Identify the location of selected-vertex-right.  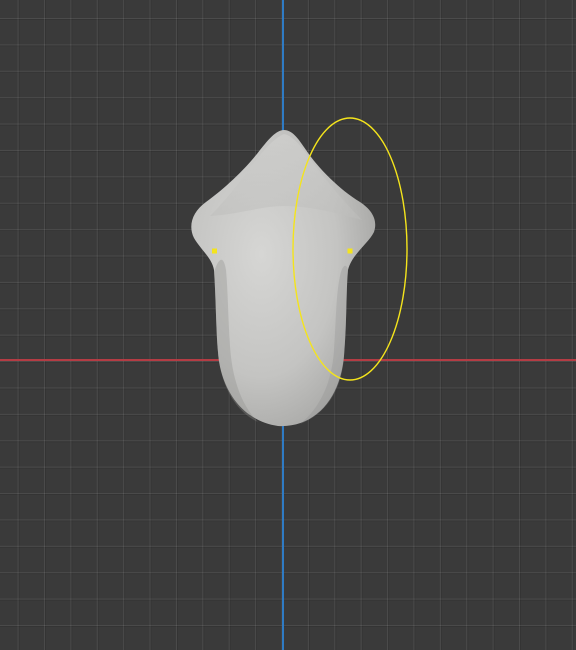
(350, 251).